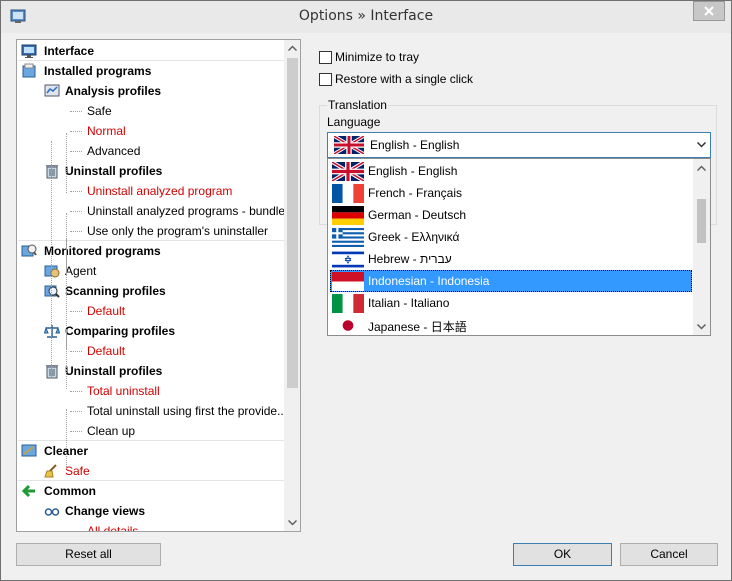  What do you see at coordinates (511, 193) in the screenshot?
I see `language-option: French - Français` at bounding box center [511, 193].